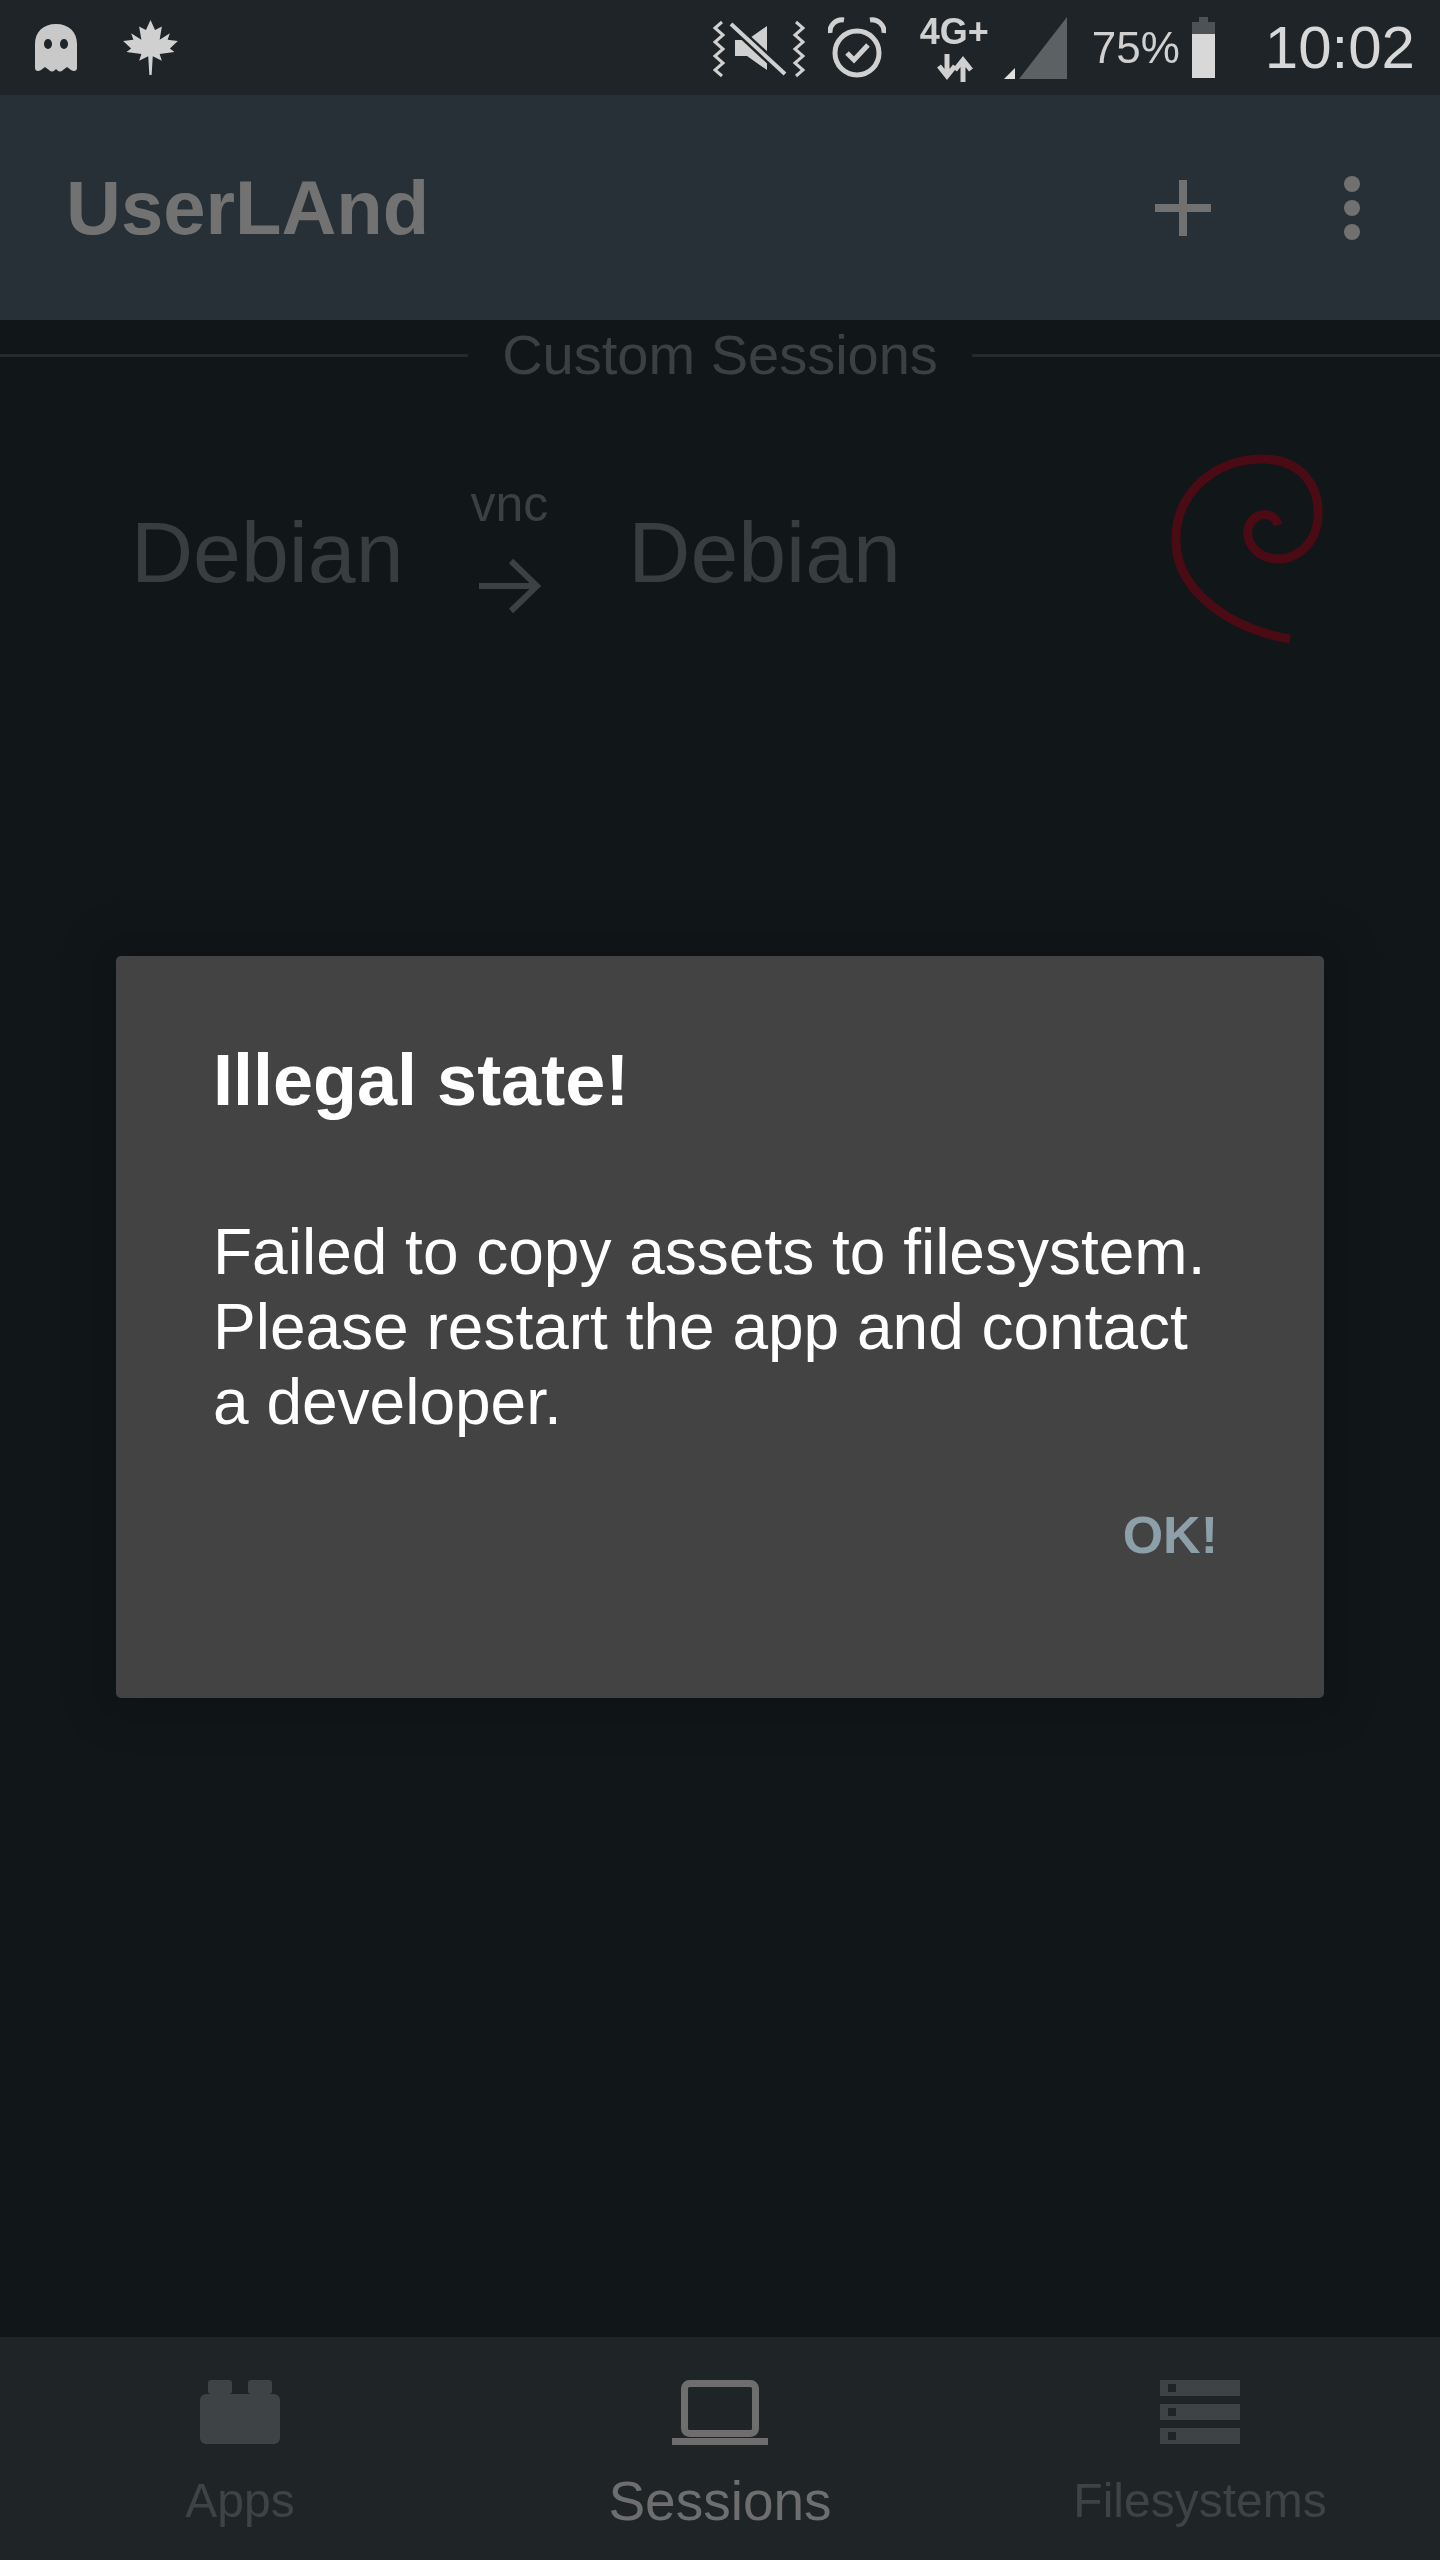 The width and height of the screenshot is (1440, 2560). Describe the element at coordinates (1352, 207) in the screenshot. I see `more-options-icon` at that location.